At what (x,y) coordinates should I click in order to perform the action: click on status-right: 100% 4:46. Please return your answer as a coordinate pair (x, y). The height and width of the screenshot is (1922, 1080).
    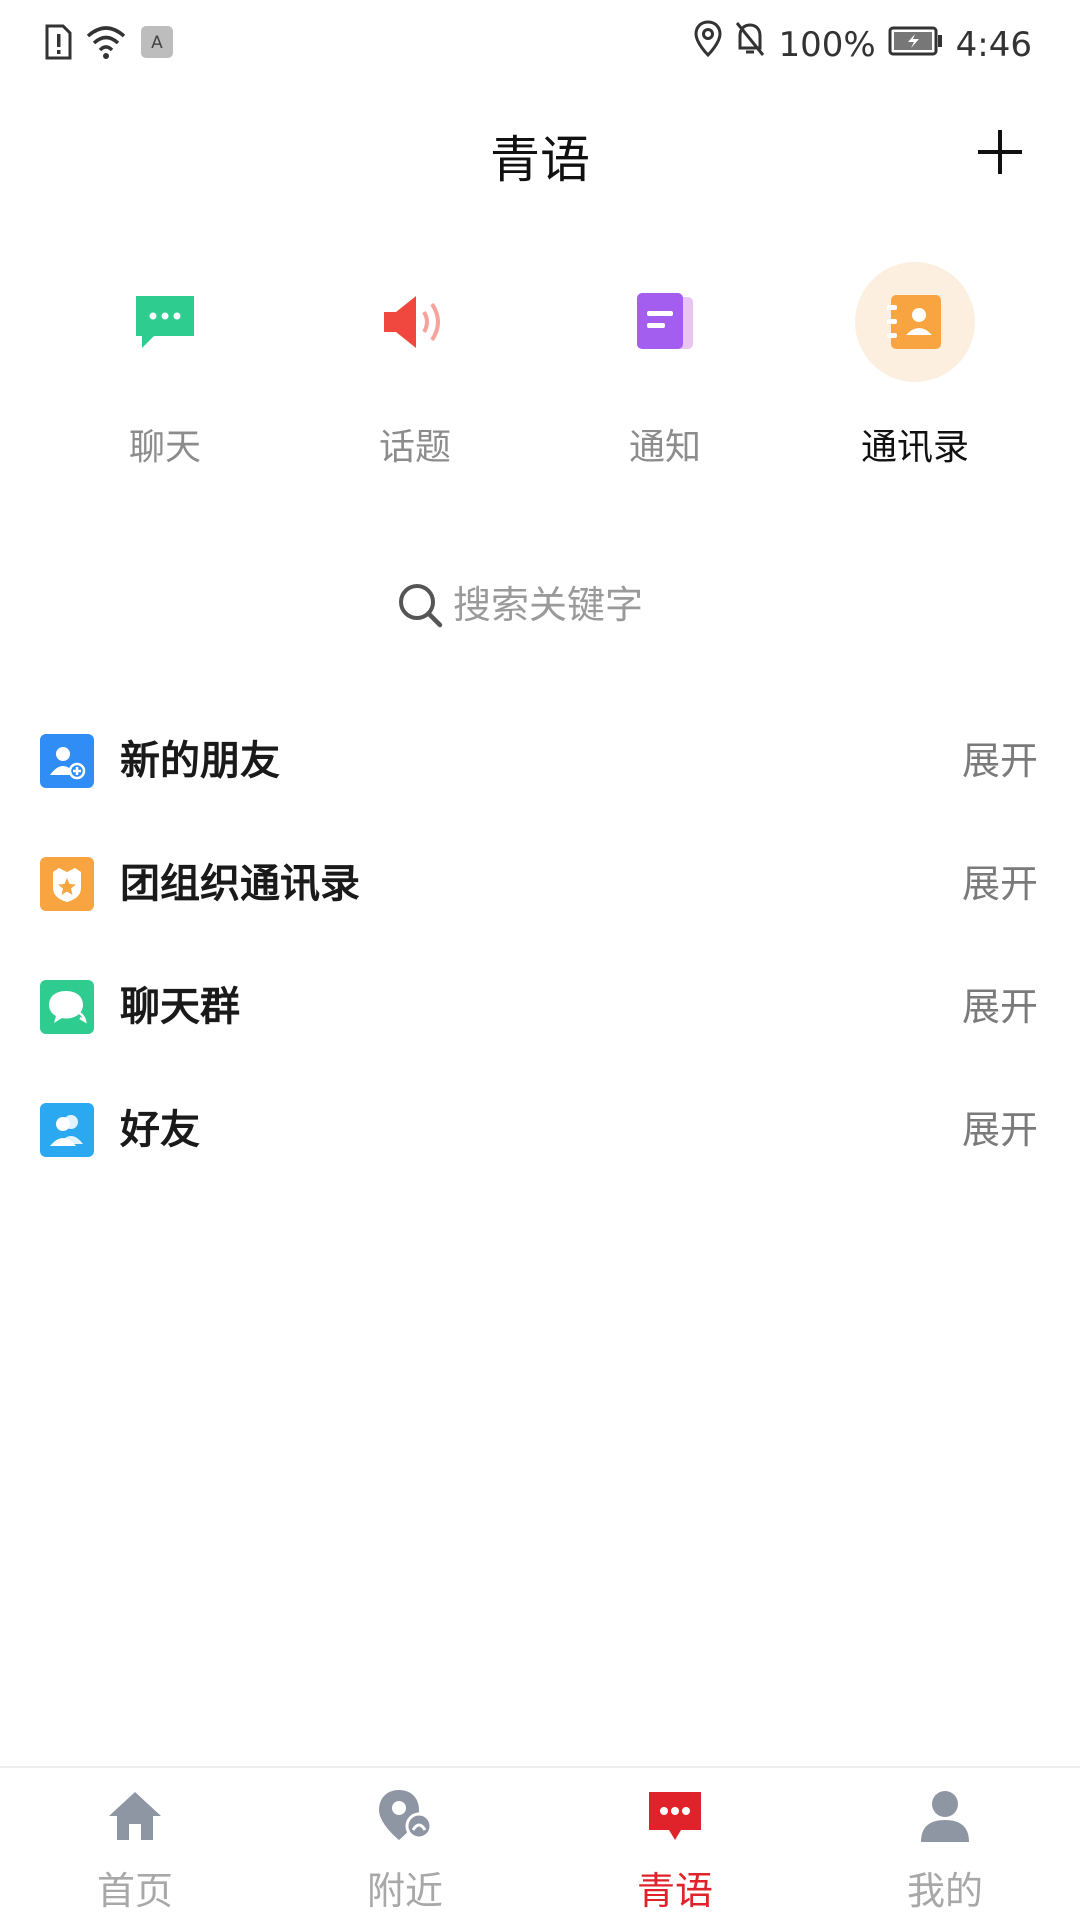
    Looking at the image, I should click on (863, 44).